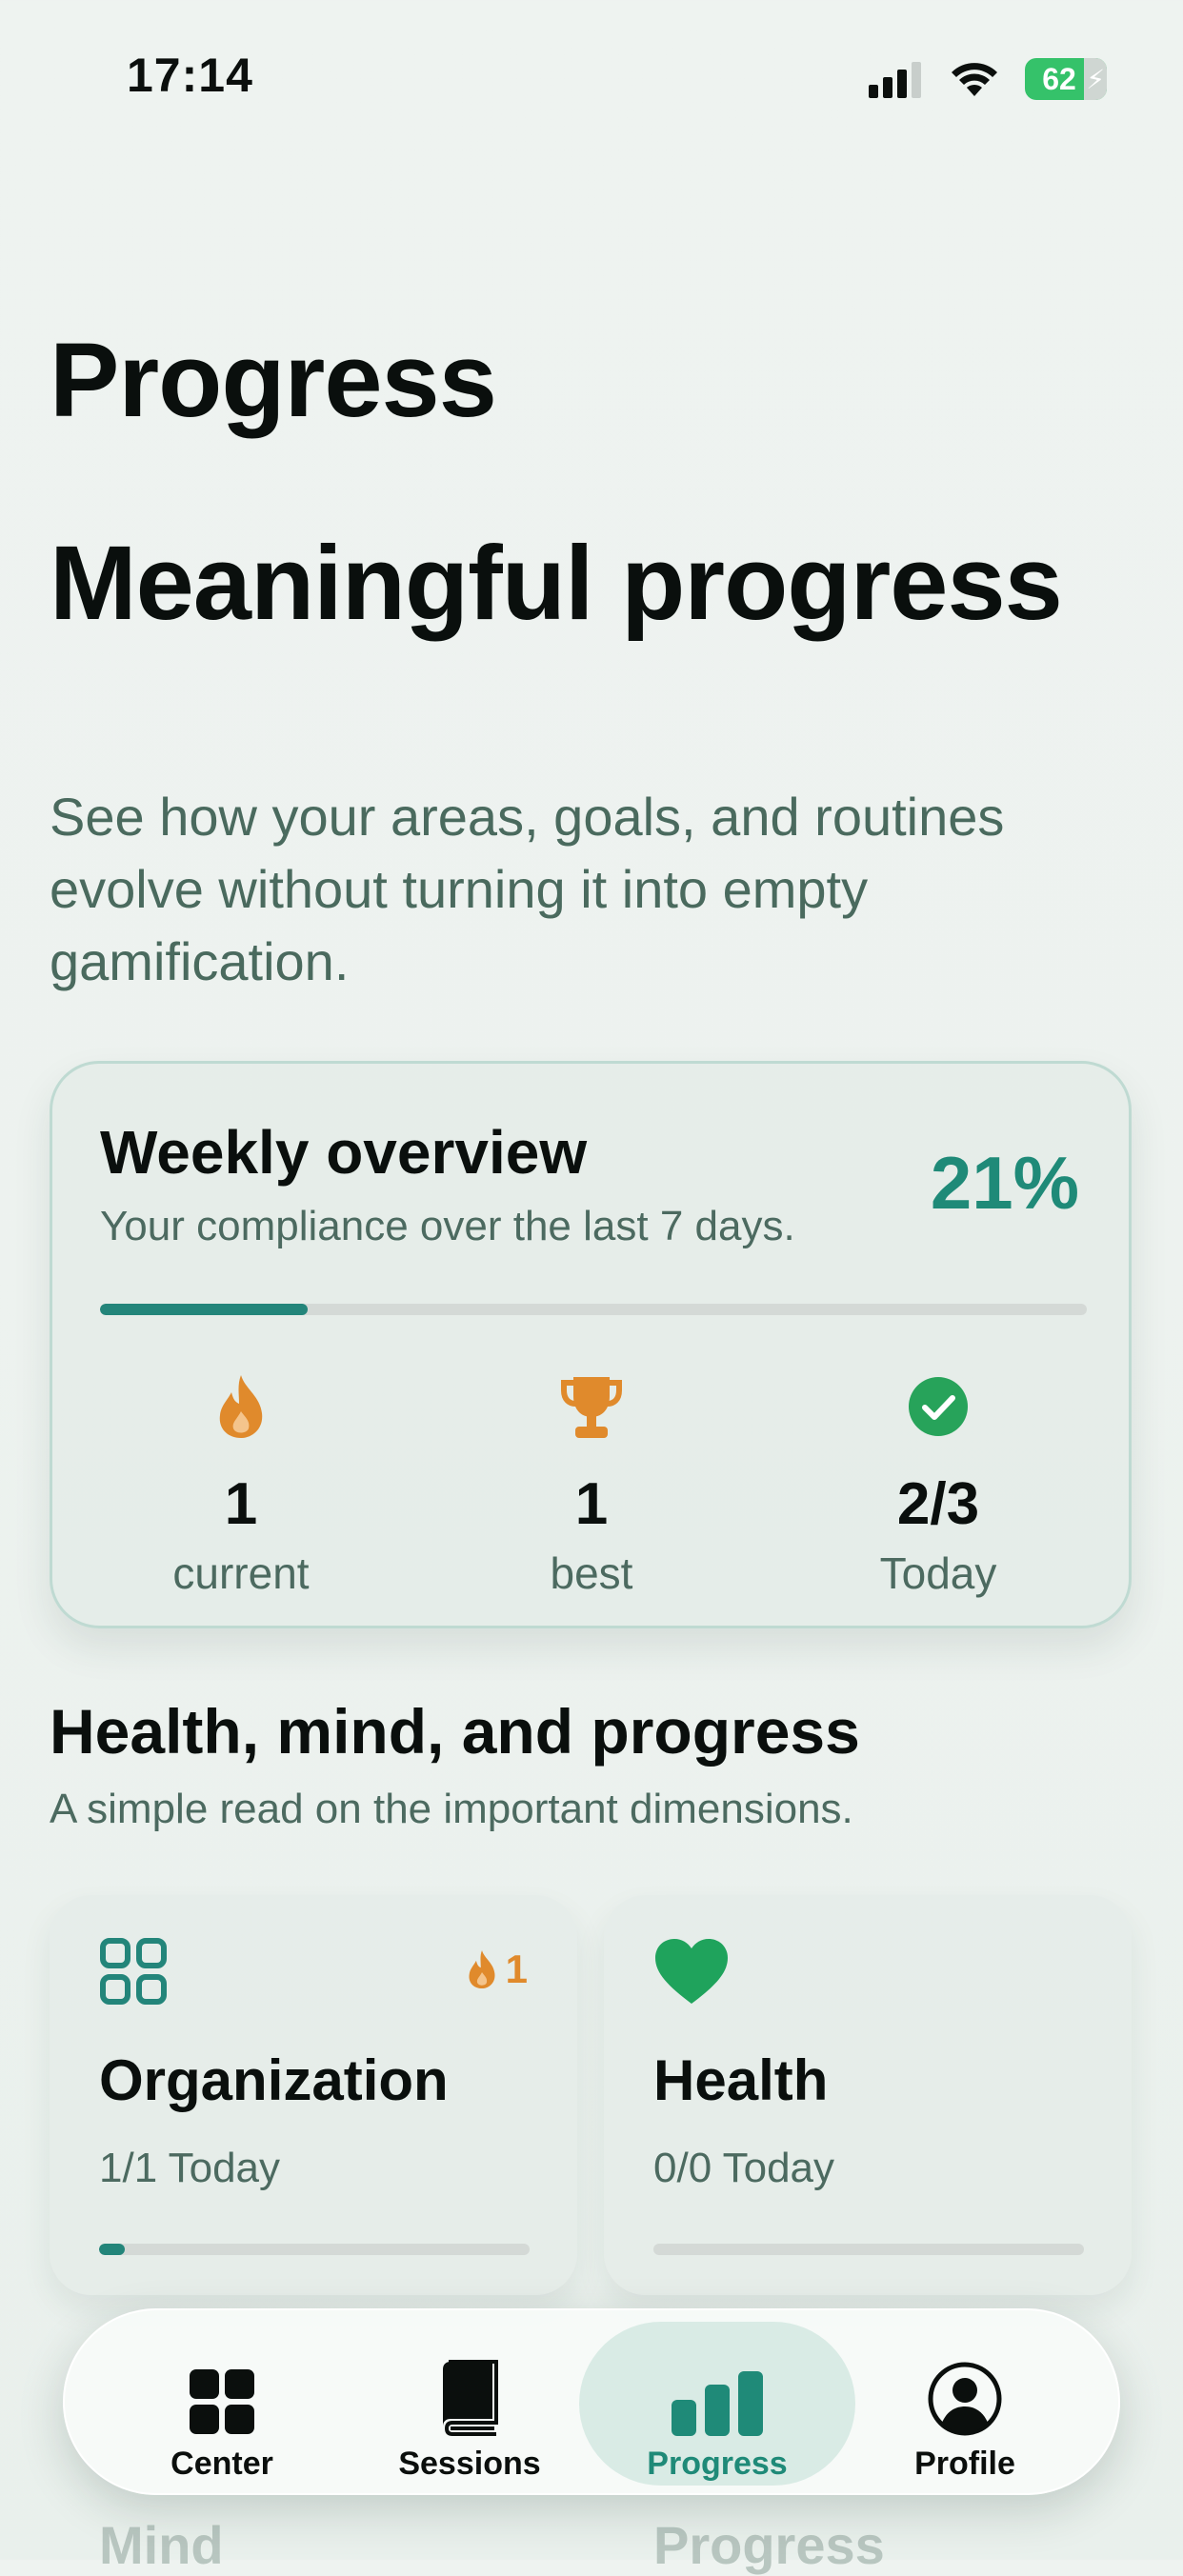 This screenshot has width=1183, height=2576. Describe the element at coordinates (222, 2464) in the screenshot. I see `tab-center-label: Center` at that location.